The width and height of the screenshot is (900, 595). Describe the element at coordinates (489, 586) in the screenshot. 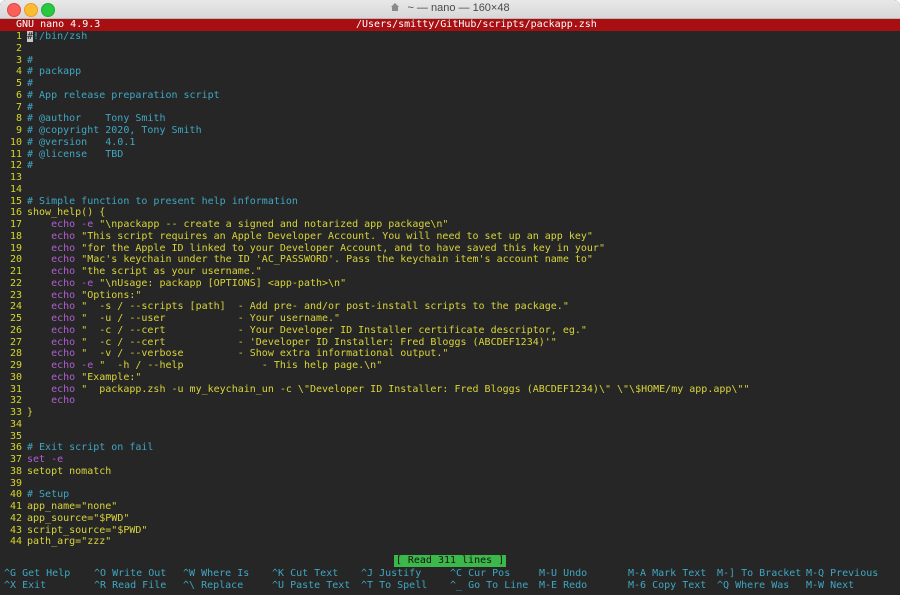

I see `shortcut-item: ^_ Go To Line` at that location.